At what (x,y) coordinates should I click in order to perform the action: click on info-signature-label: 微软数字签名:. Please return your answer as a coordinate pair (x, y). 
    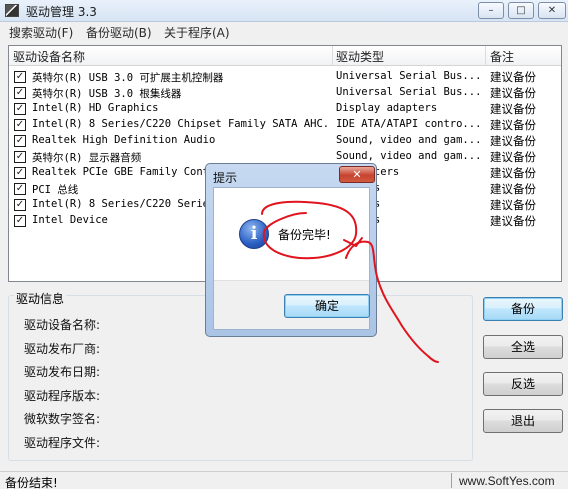
    Looking at the image, I should click on (62, 419).